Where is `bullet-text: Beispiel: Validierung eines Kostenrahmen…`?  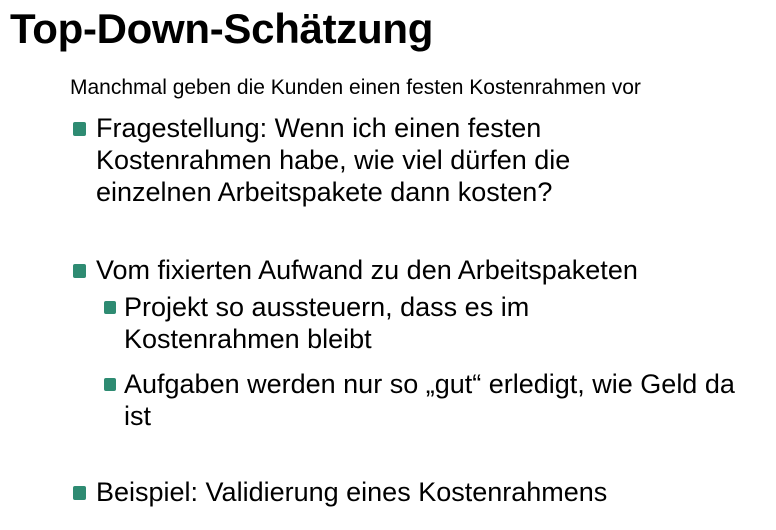 bullet-text: Beispiel: Validierung eines Kostenrahmen… is located at coordinates (352, 492).